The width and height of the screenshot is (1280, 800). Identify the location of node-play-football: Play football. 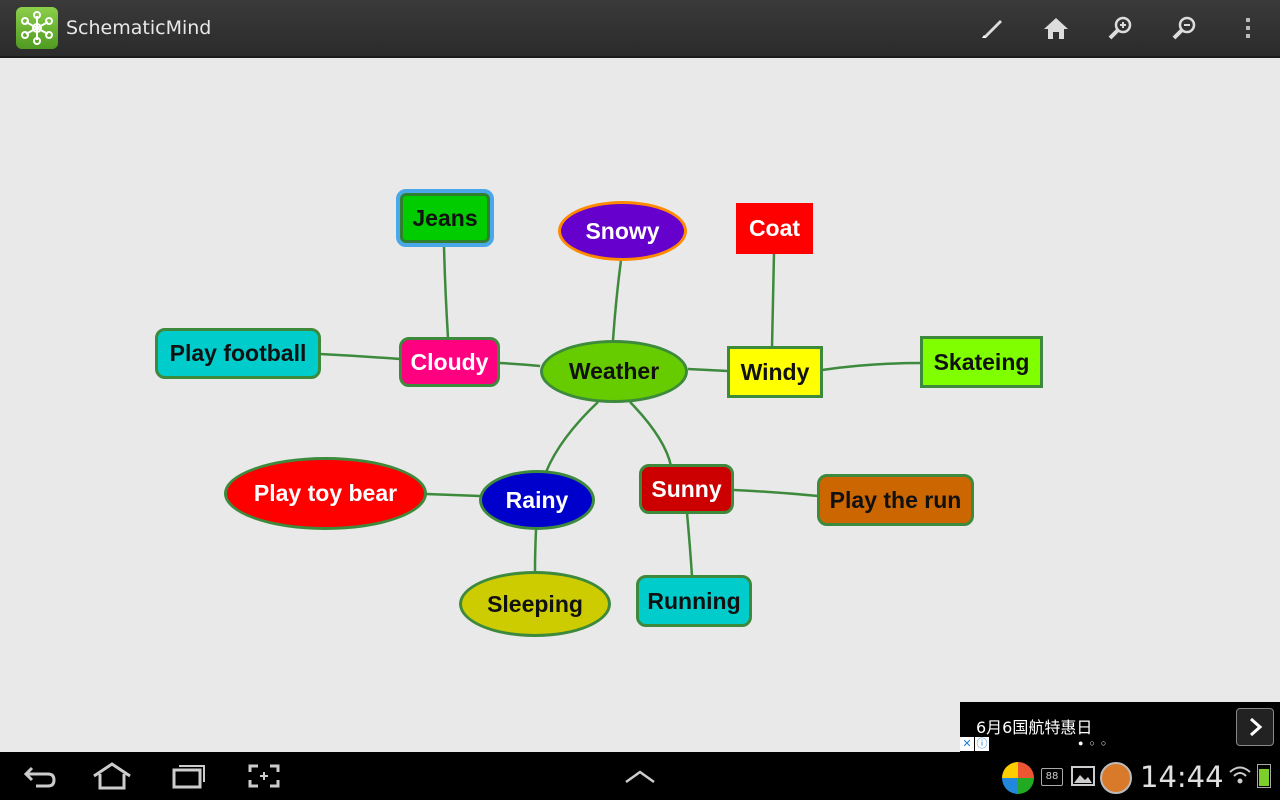
(238, 353).